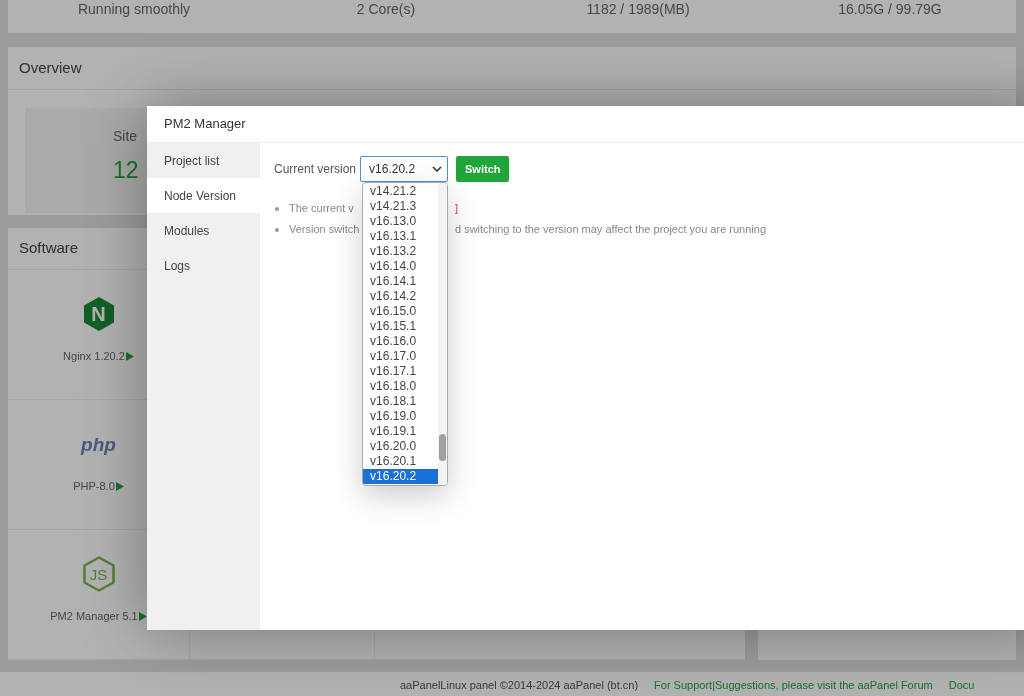 This screenshot has width=1024, height=696. I want to click on modal-title: PM2 Manager, so click(205, 124).